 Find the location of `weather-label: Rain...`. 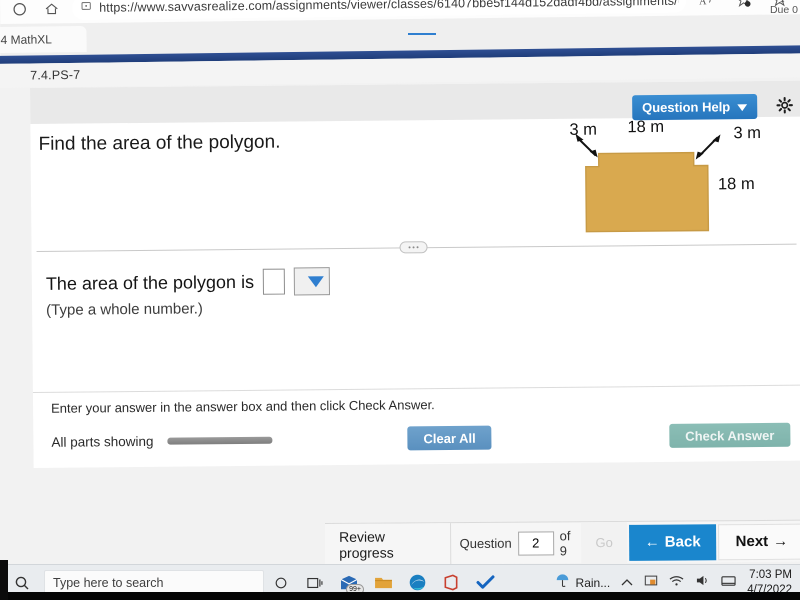

weather-label: Rain... is located at coordinates (593, 582).